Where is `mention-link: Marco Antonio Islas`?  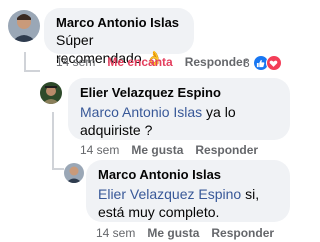 mention-link: Marco Antonio Islas is located at coordinates (141, 112).